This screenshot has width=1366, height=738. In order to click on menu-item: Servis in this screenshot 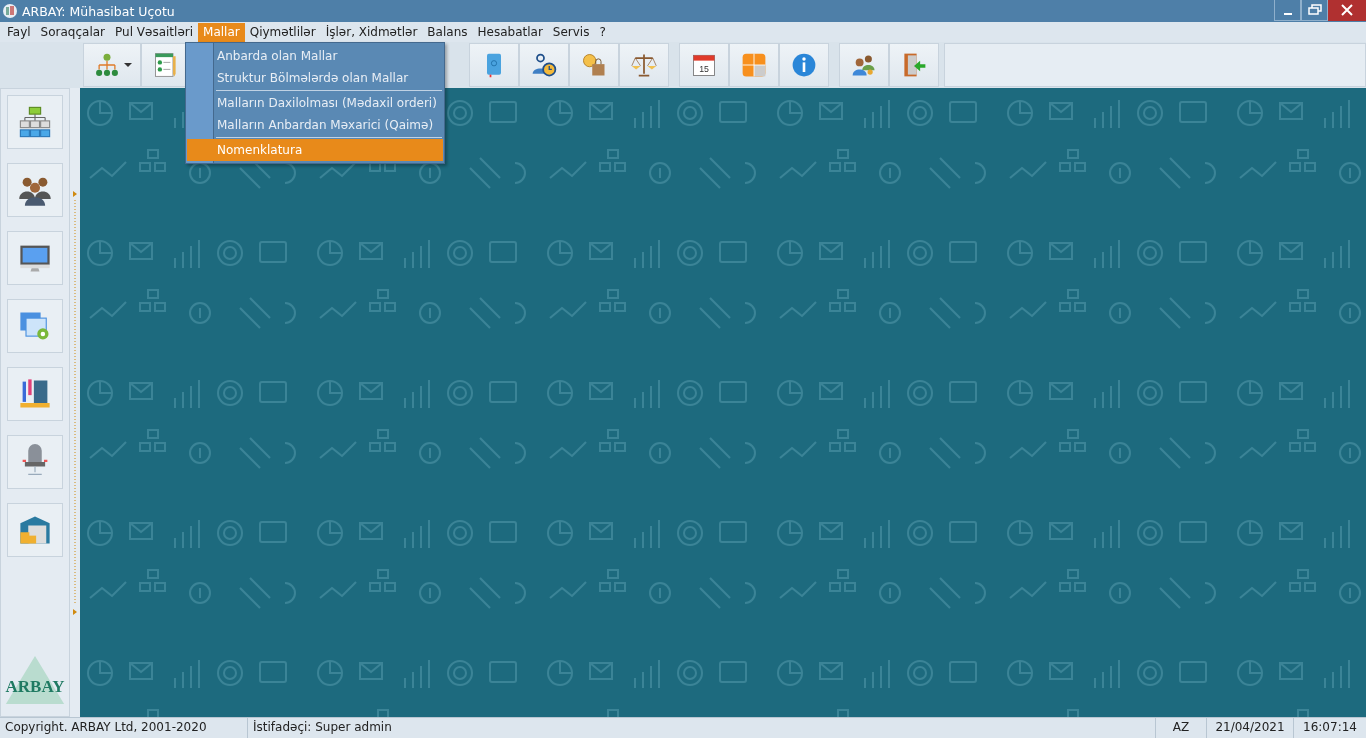, I will do `click(571, 32)`.